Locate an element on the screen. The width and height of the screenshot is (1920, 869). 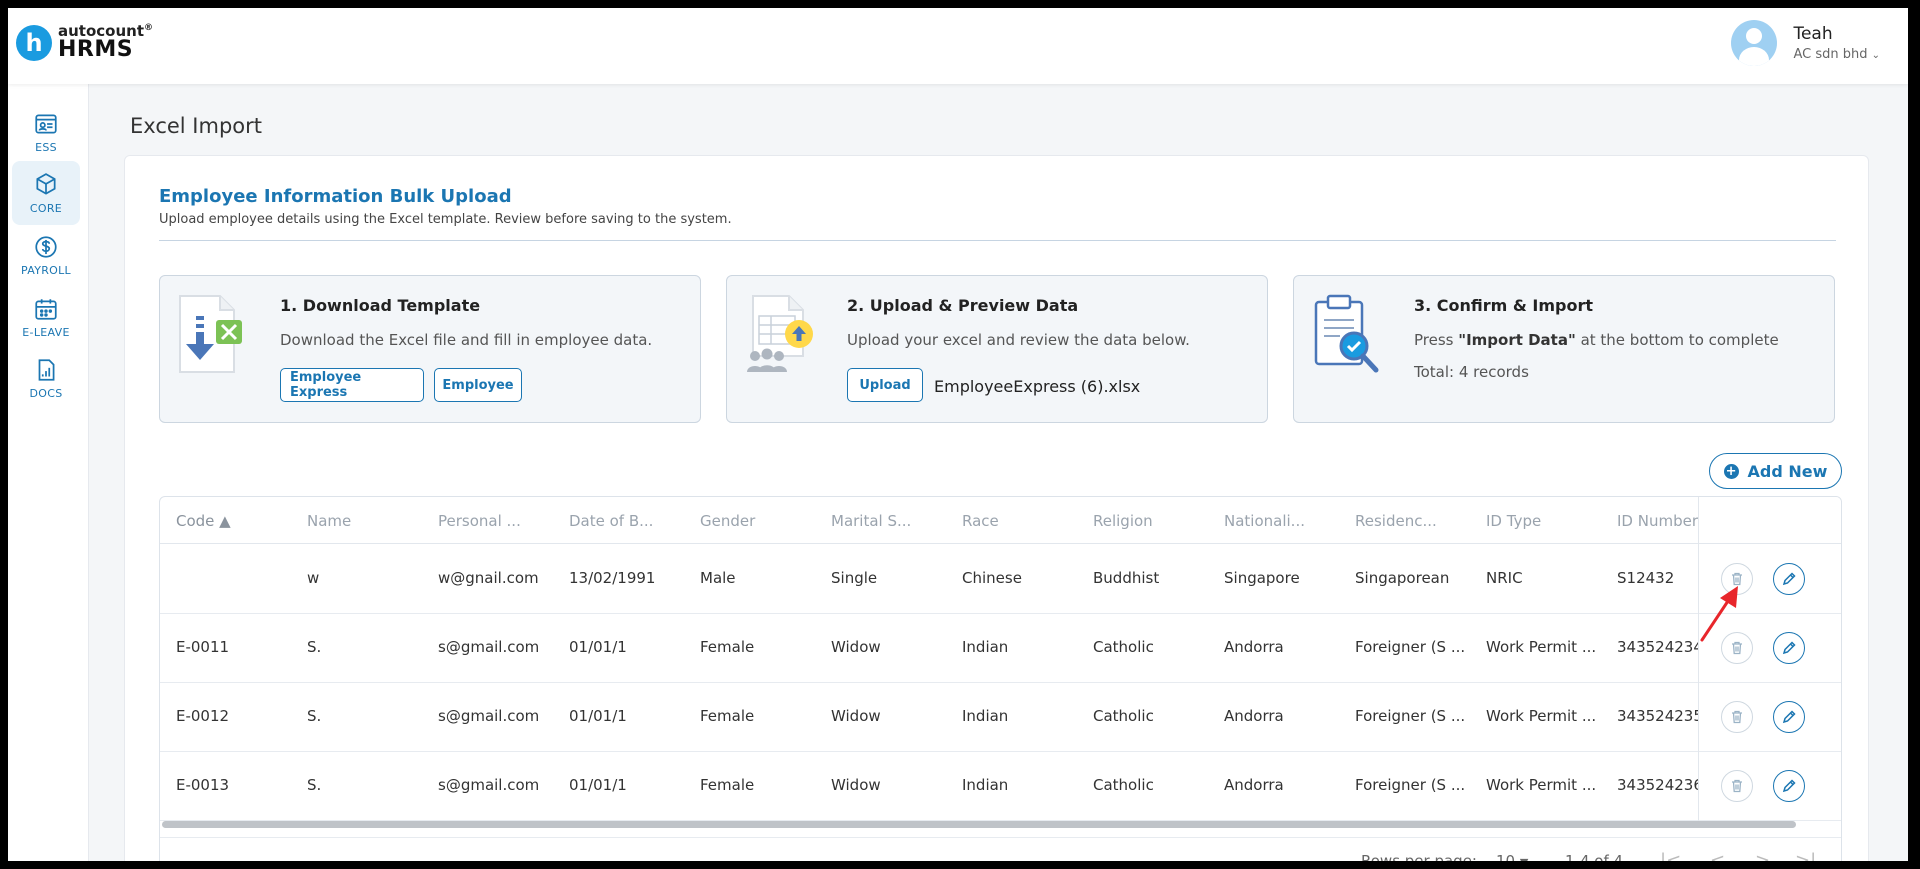
last-page-icon: >| is located at coordinates (1805, 855).